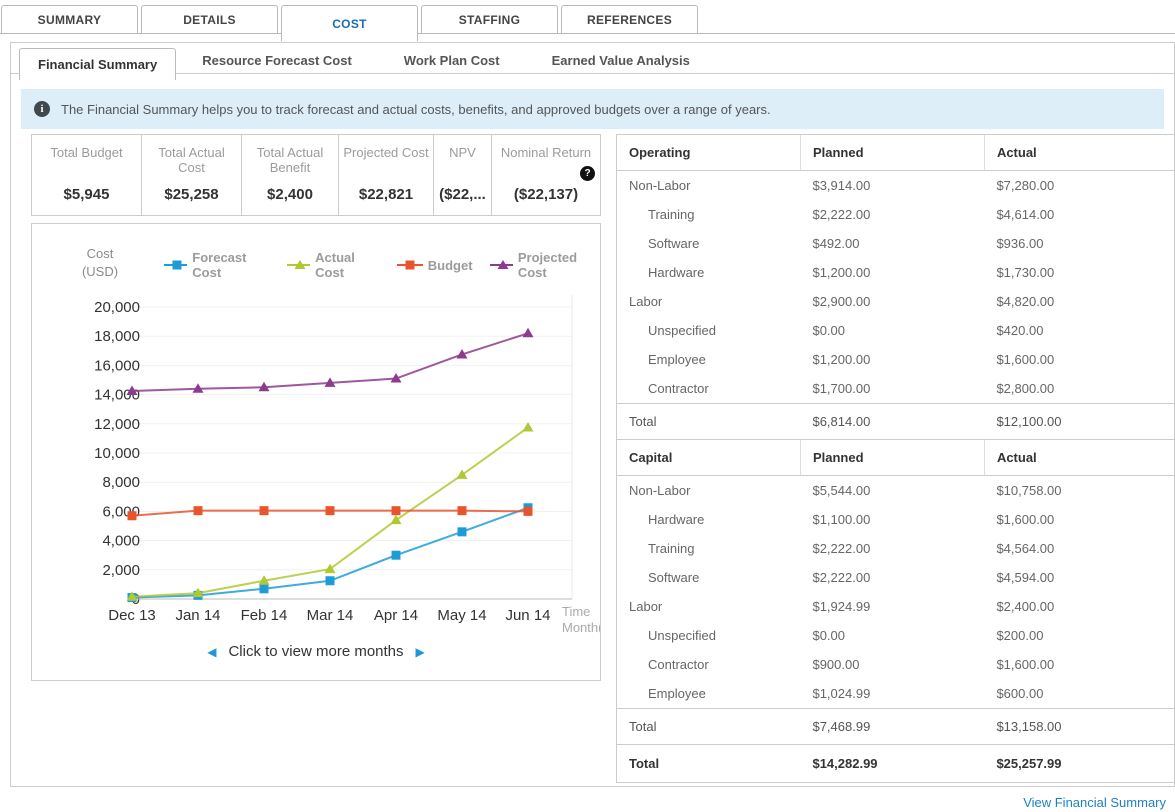  What do you see at coordinates (86, 175) in the screenshot?
I see `stat-total-budget: Total Budget $5,945` at bounding box center [86, 175].